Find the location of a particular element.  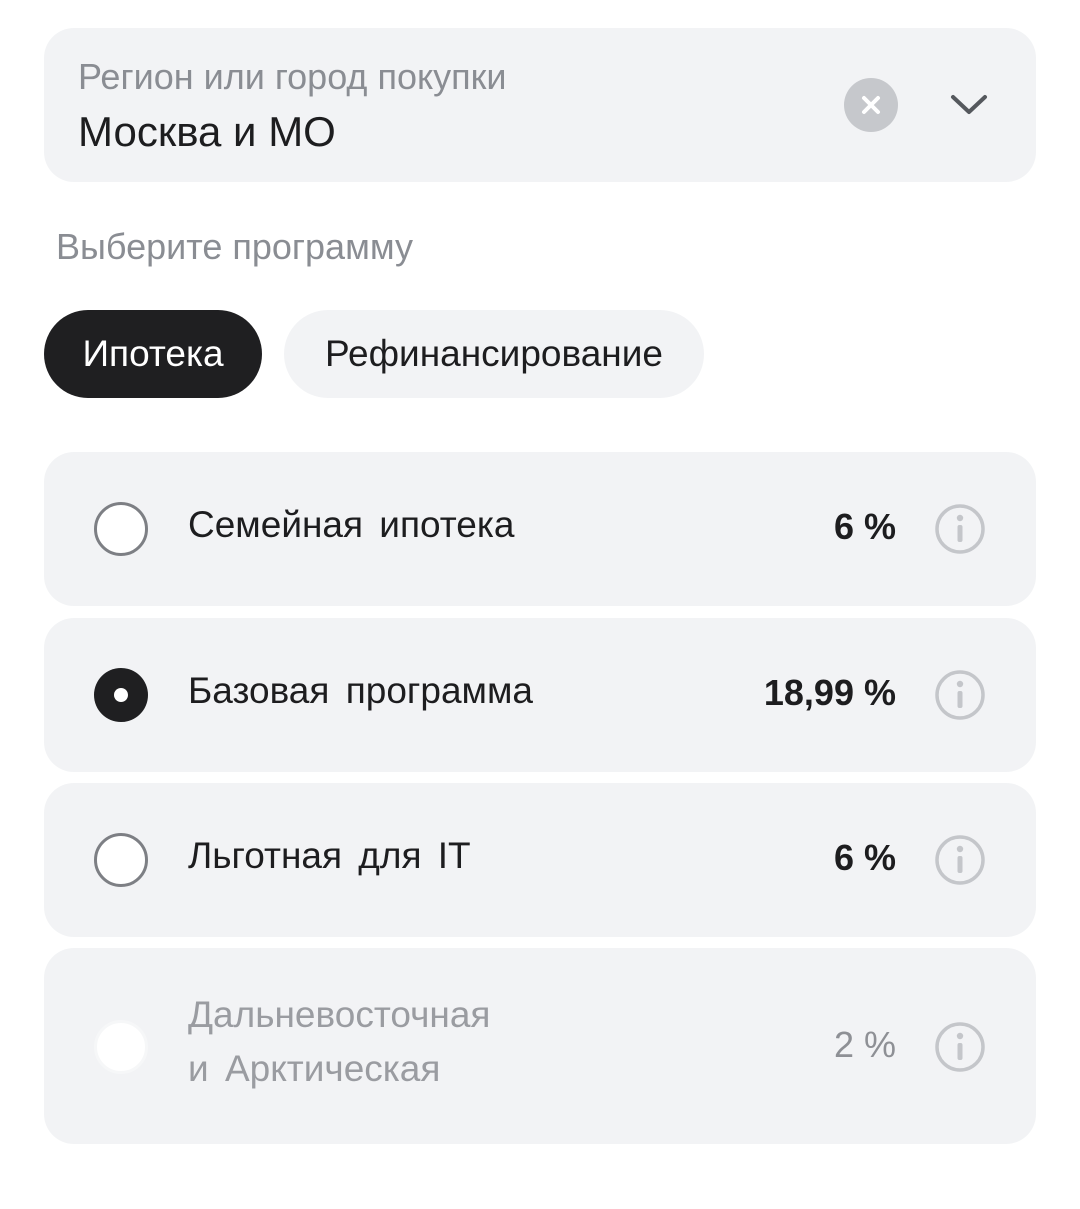

program-title: Льготная для IT is located at coordinates (329, 855).